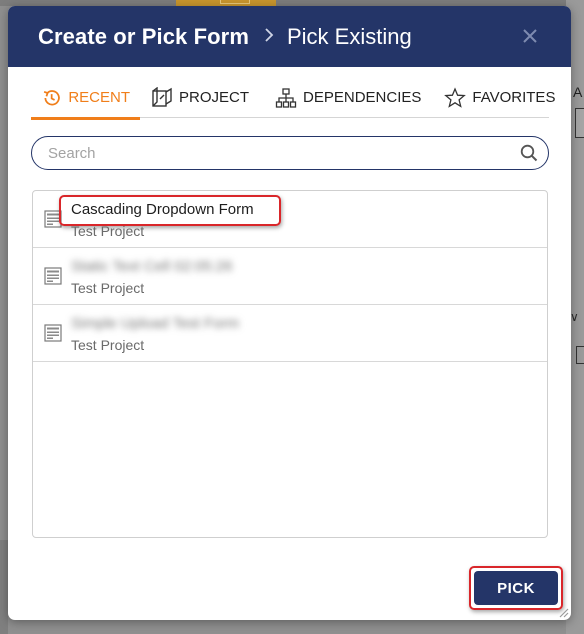 The image size is (584, 634). What do you see at coordinates (290, 276) in the screenshot?
I see `list-item: Static Text Cell 02:05:26 Test Project` at bounding box center [290, 276].